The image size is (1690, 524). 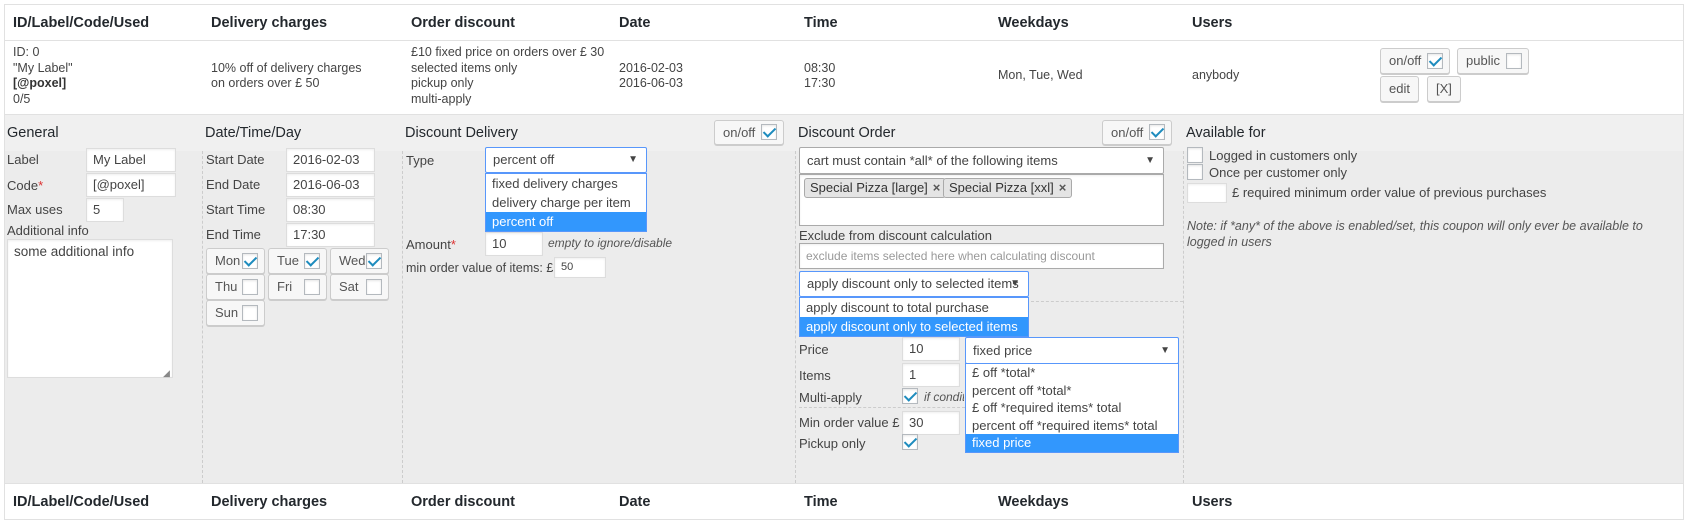 What do you see at coordinates (25, 185) in the screenshot?
I see `code-field-label: Code*` at bounding box center [25, 185].